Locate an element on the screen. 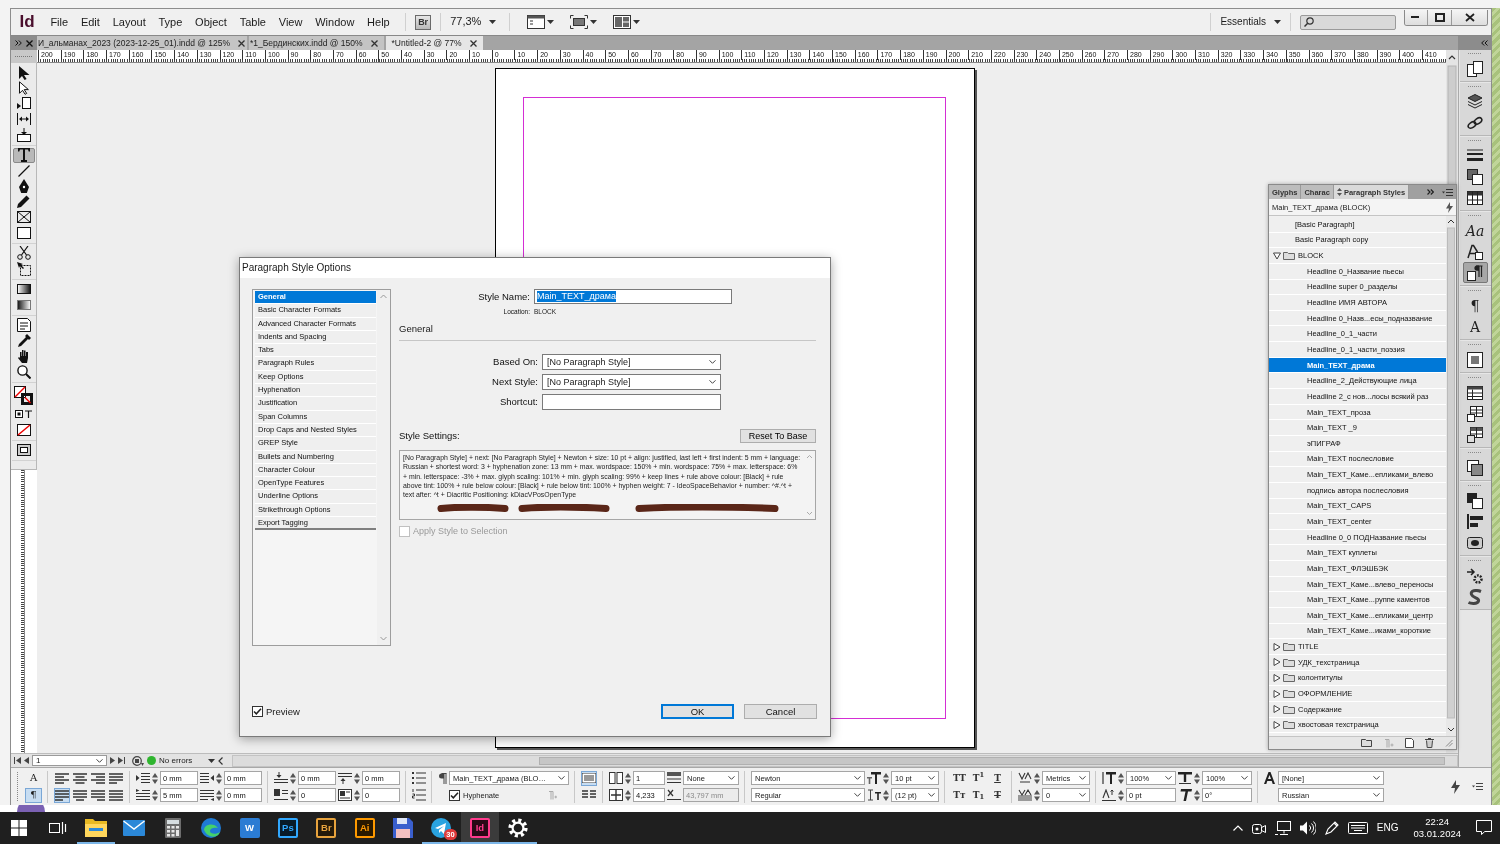 The height and width of the screenshot is (844, 1500). document-tab: *Untitled-2 @ 77% is located at coordinates (435, 43).